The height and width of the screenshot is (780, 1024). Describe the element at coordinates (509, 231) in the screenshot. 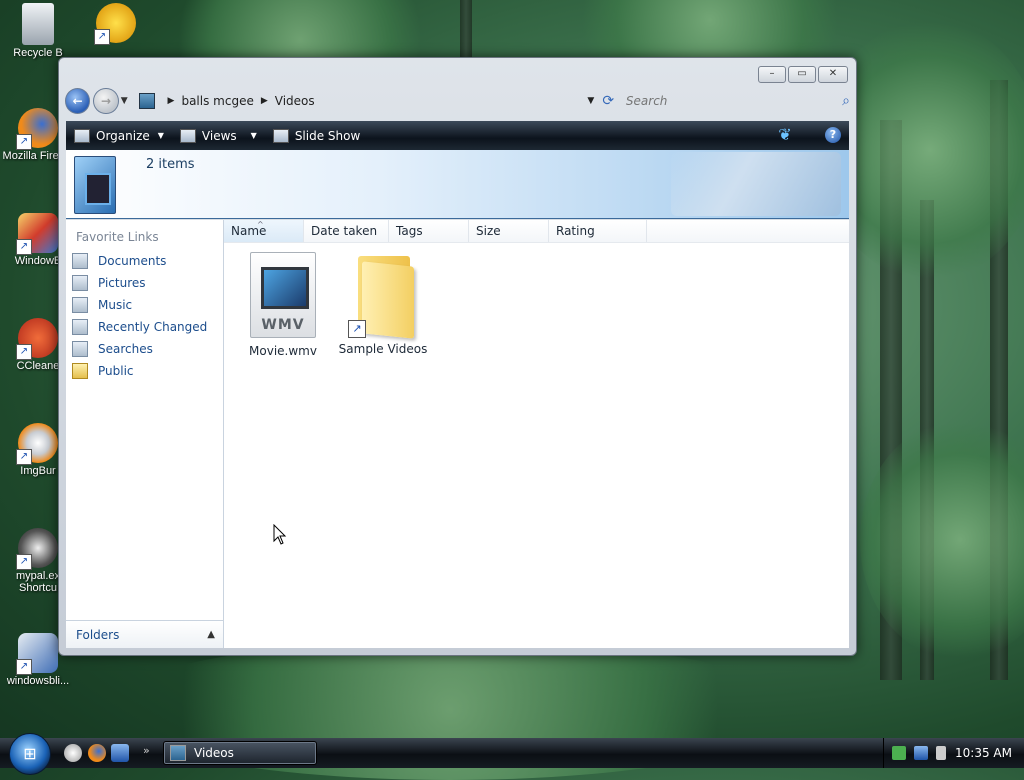

I see `column-size: Size` at that location.